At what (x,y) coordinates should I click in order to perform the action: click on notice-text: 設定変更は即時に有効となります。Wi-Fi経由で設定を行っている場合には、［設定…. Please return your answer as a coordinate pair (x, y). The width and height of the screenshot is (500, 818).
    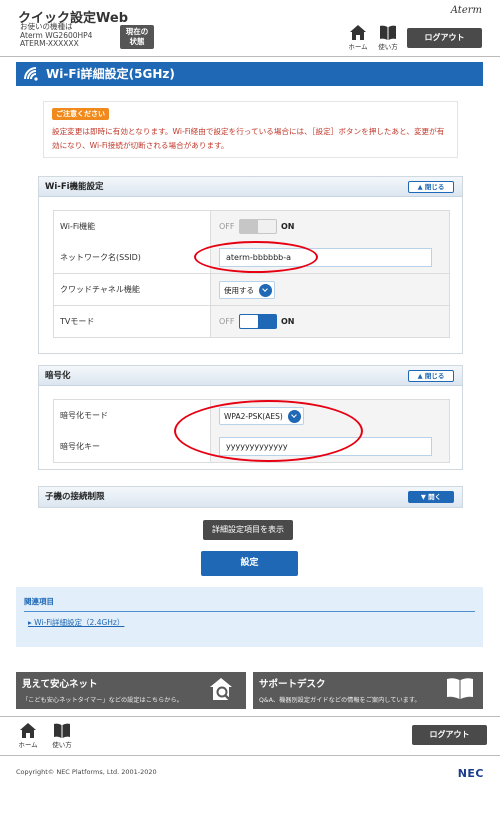
    Looking at the image, I should click on (248, 138).